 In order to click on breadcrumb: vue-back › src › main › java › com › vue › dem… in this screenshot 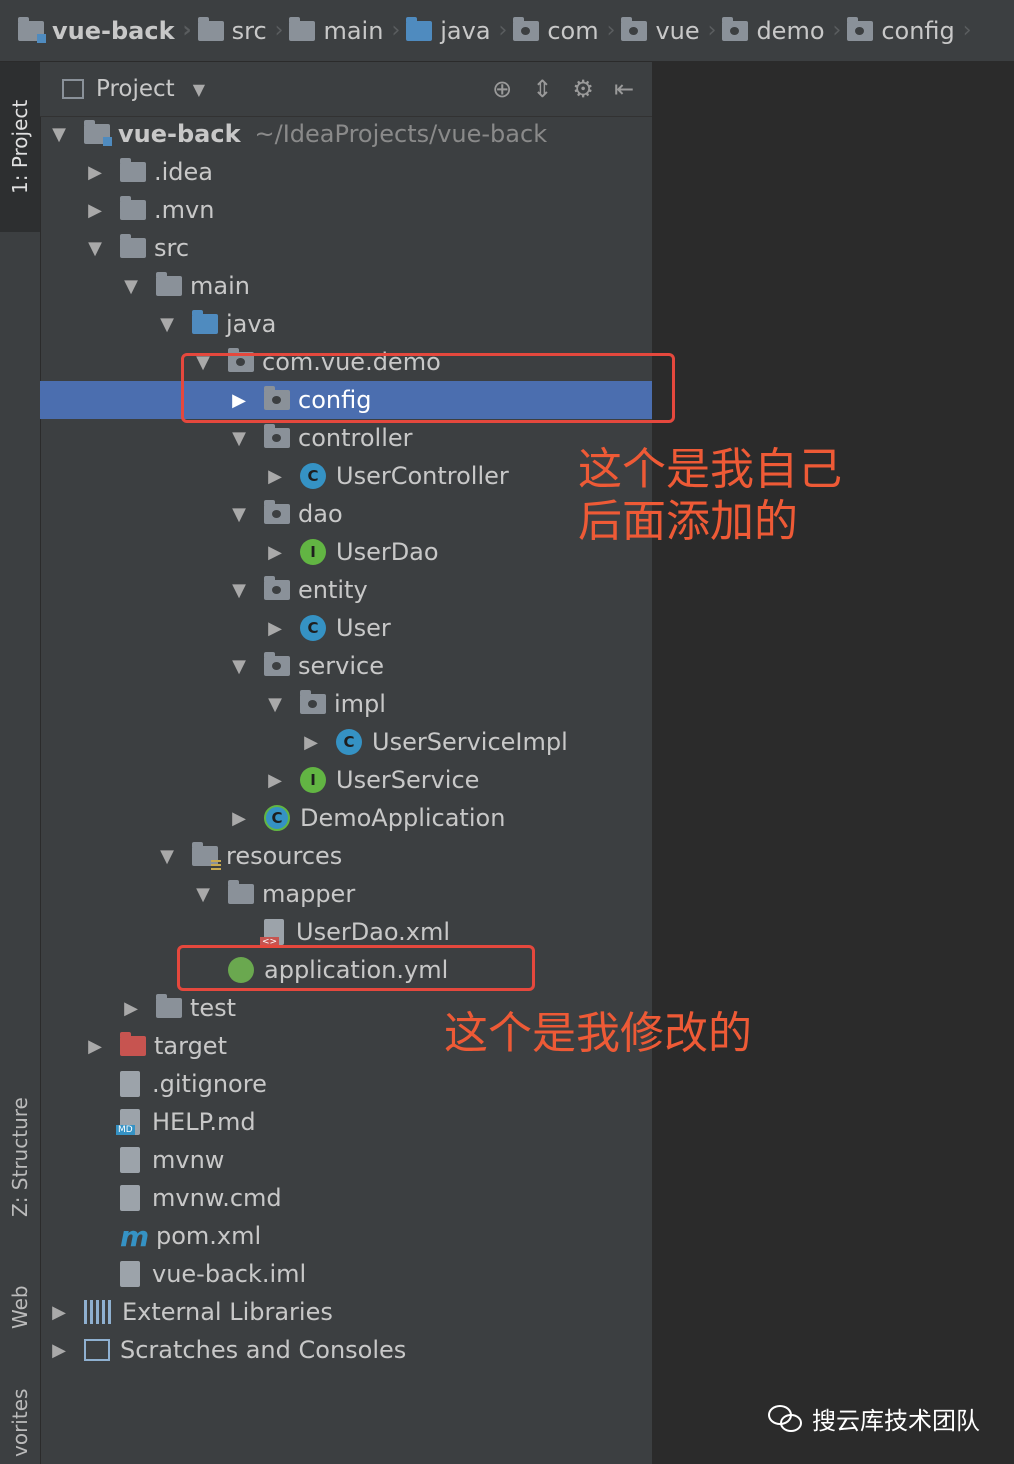, I will do `click(507, 31)`.